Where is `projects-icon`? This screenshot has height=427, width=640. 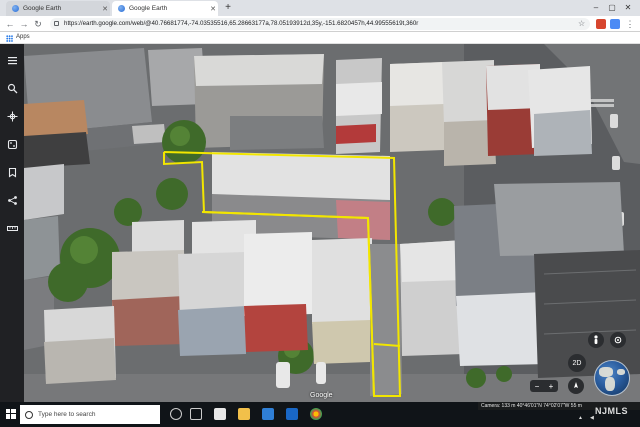 projects-icon is located at coordinates (12, 172).